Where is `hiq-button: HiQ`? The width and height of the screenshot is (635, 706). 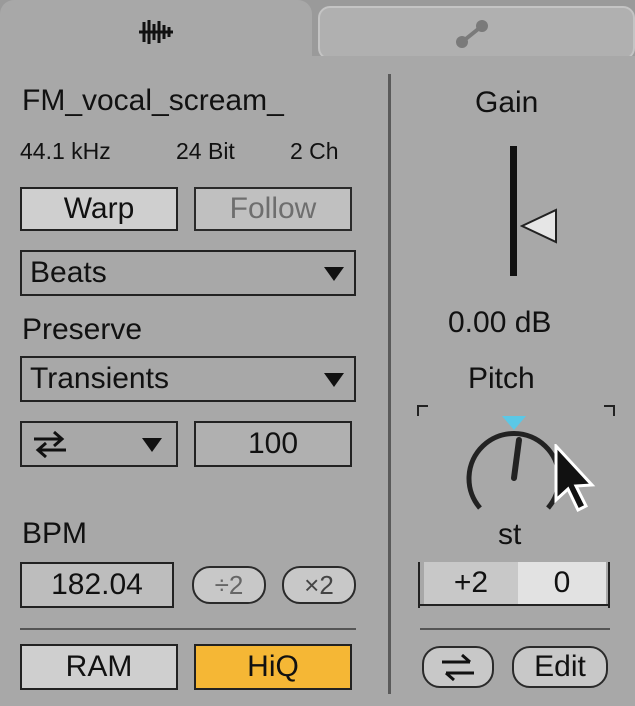 hiq-button: HiQ is located at coordinates (273, 667).